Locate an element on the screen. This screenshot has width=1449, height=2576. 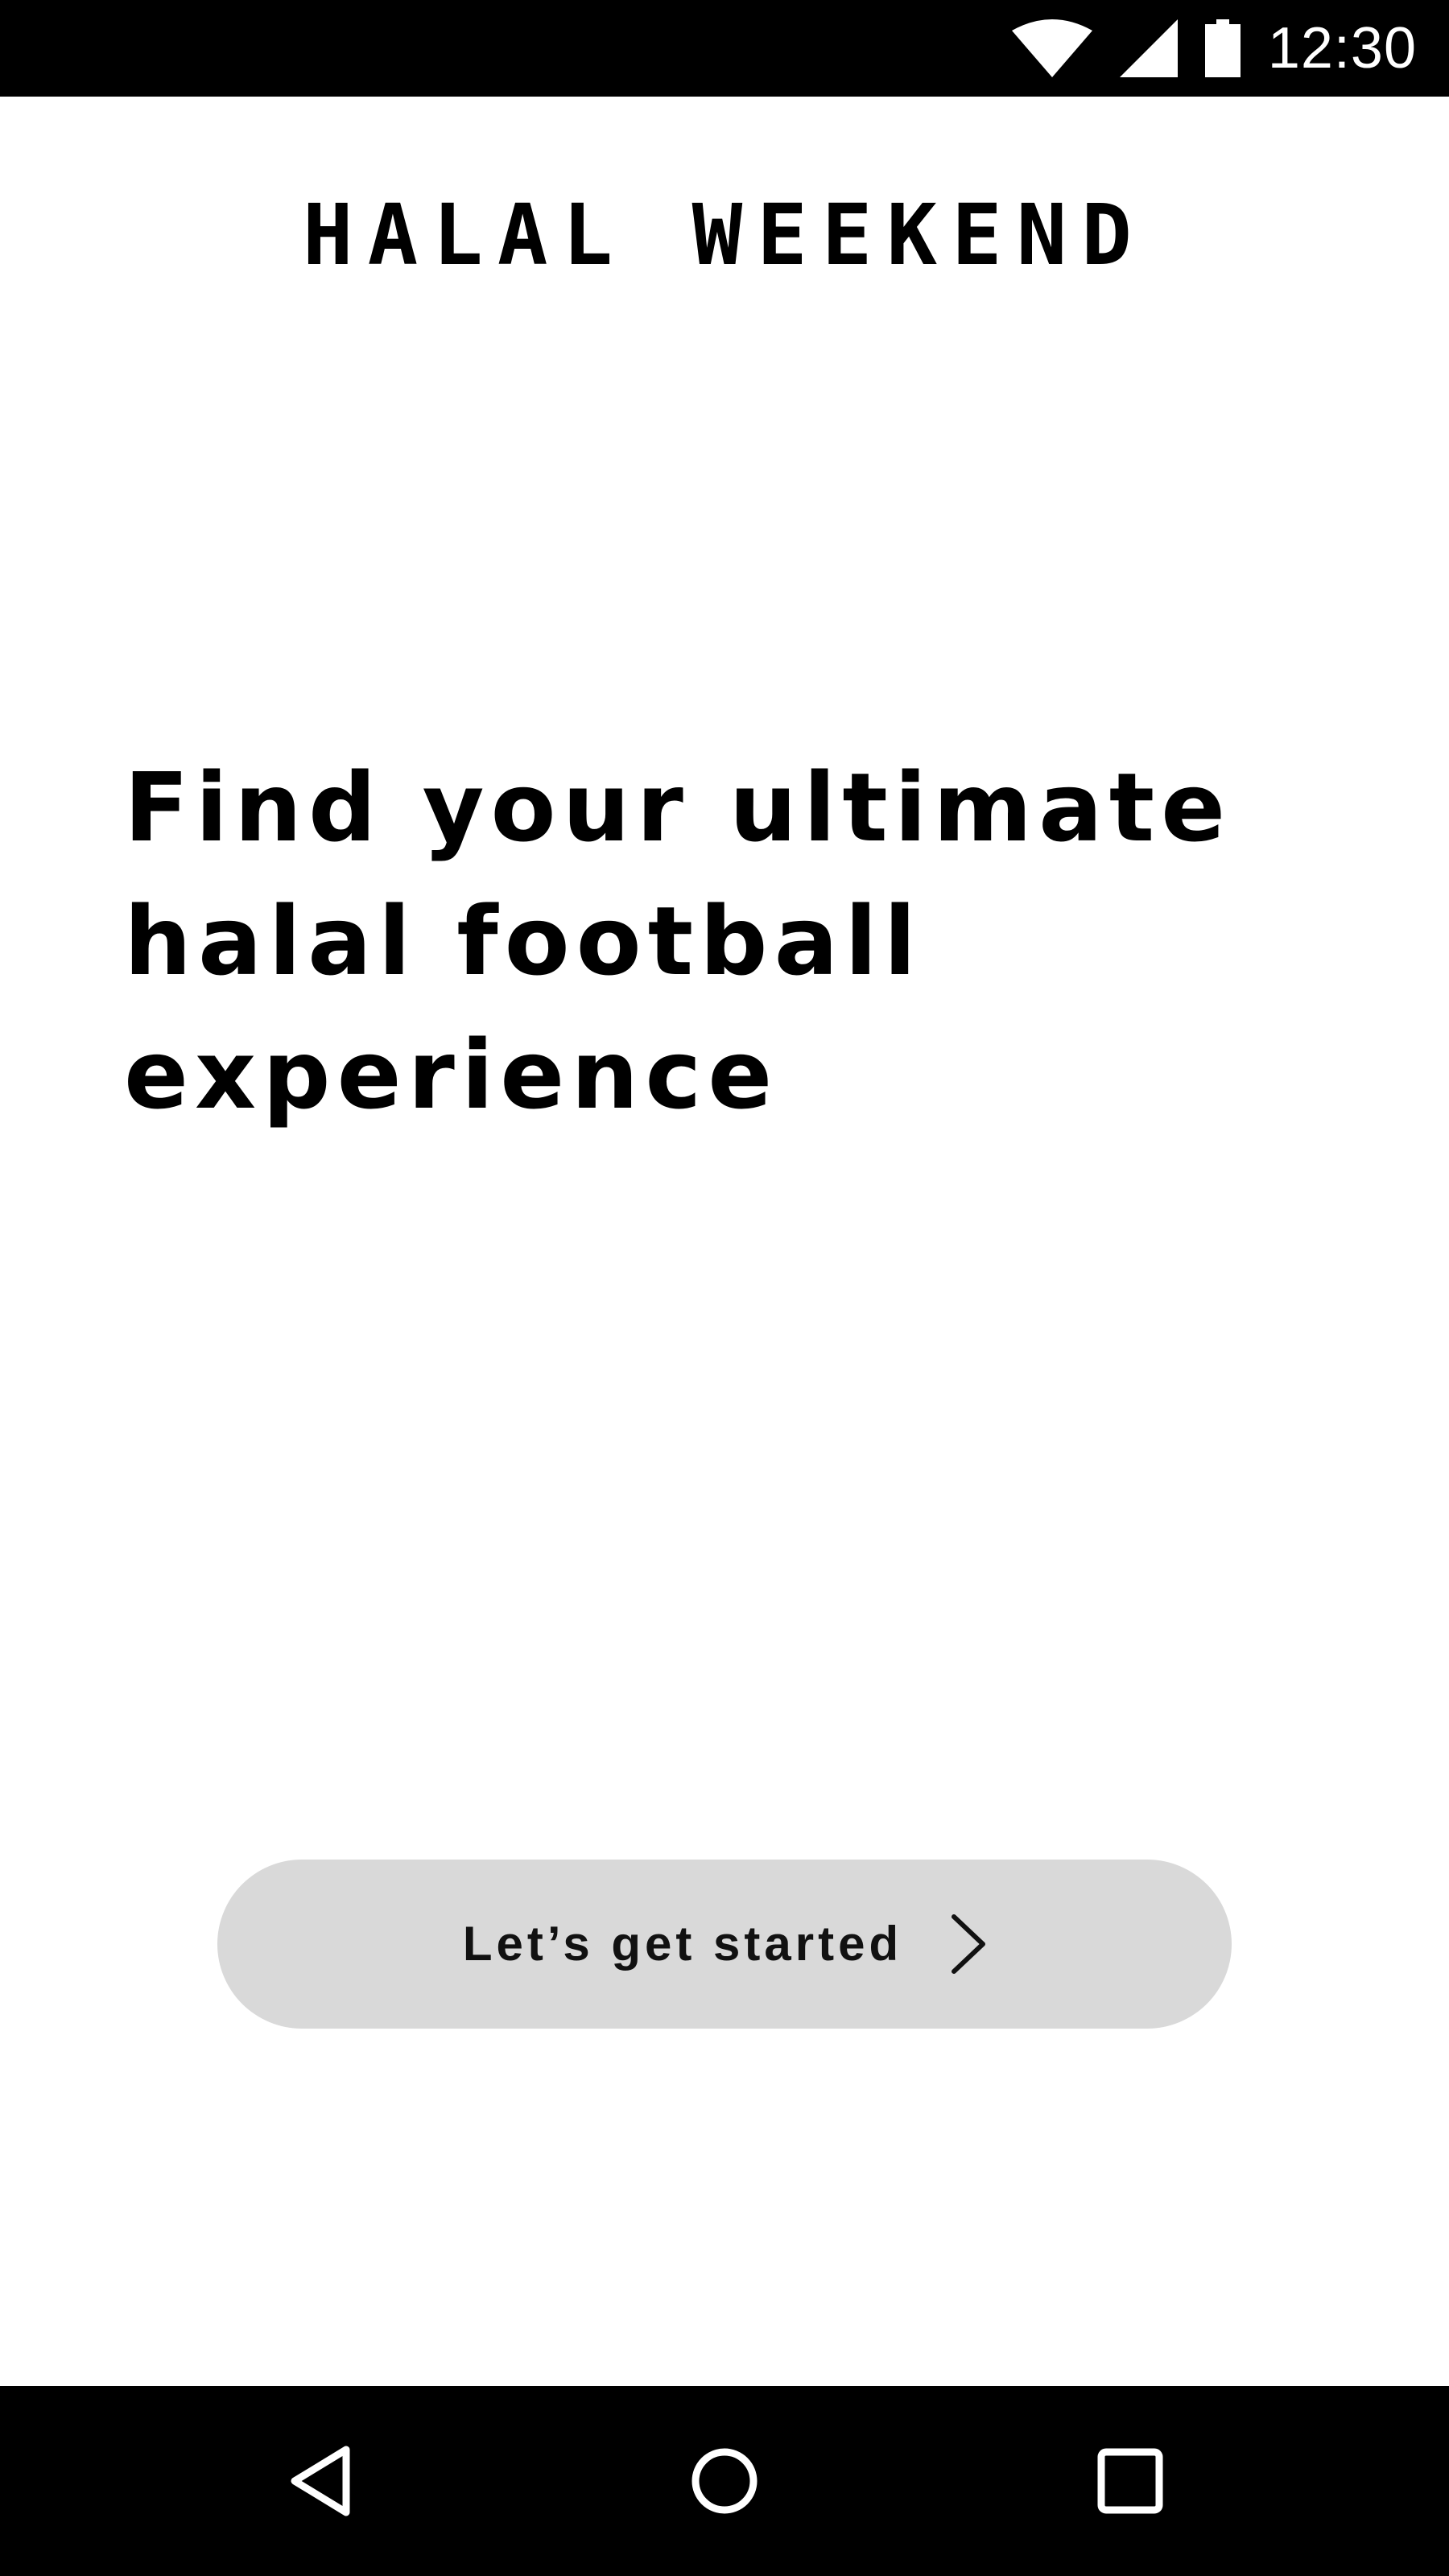
wifi-icon is located at coordinates (1051, 48).